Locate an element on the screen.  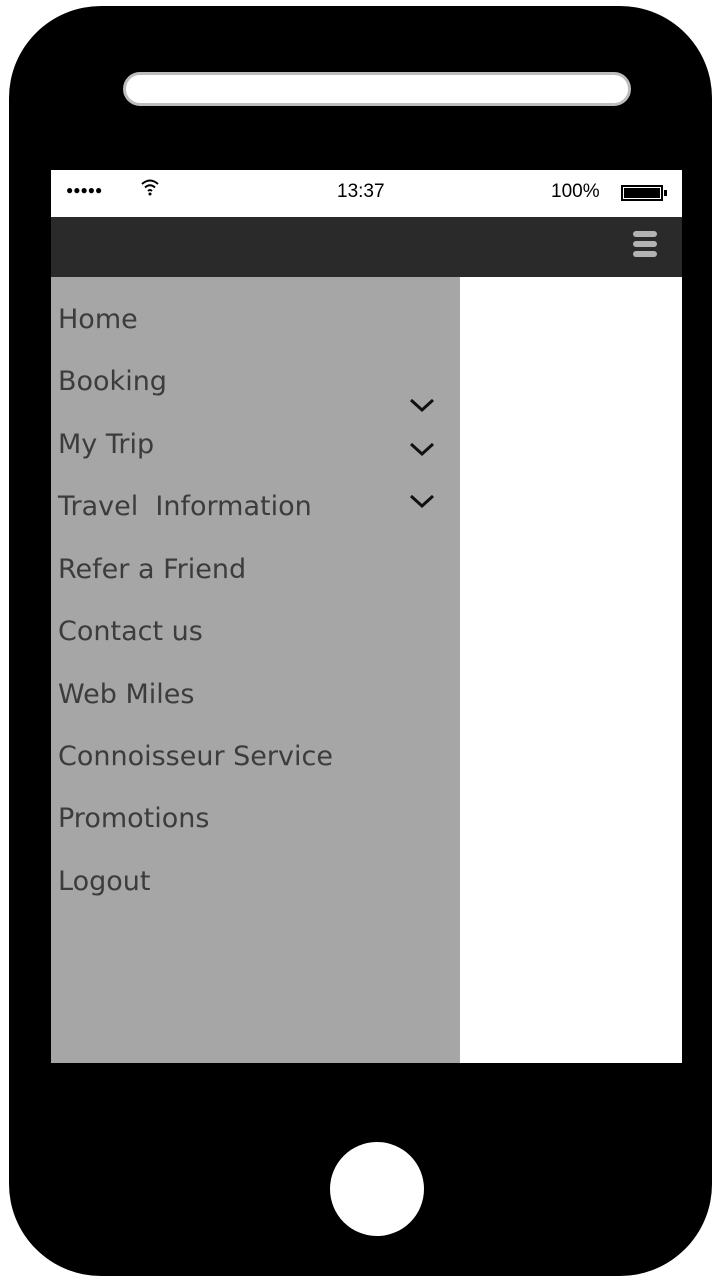
battery-icon is located at coordinates (642, 193).